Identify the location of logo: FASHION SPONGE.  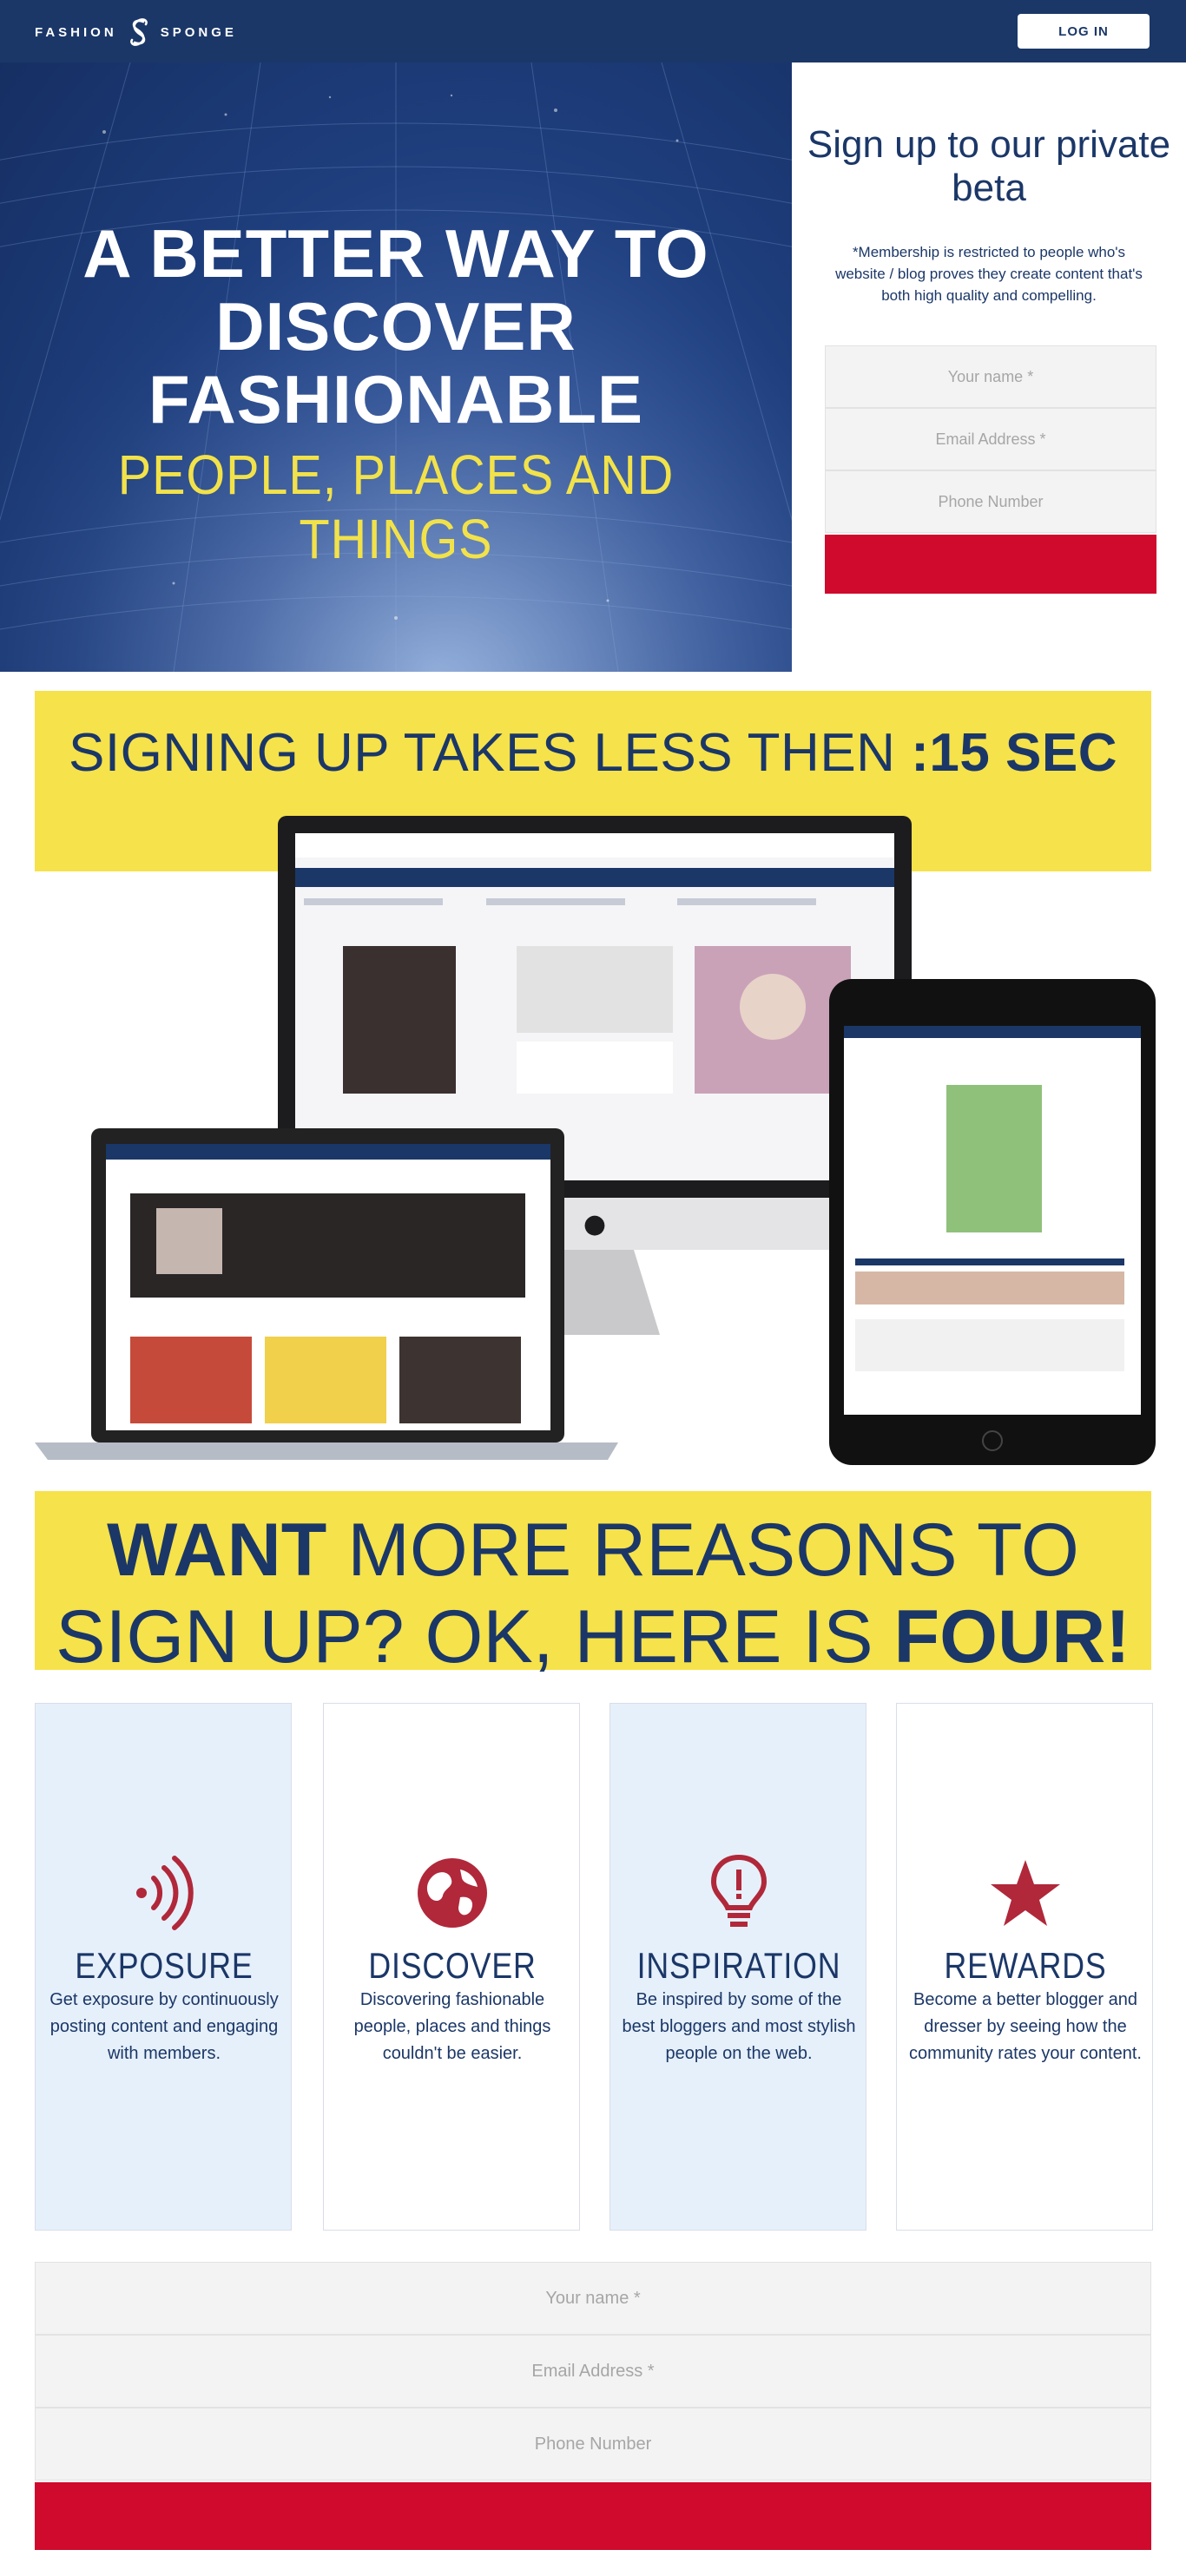
(136, 32).